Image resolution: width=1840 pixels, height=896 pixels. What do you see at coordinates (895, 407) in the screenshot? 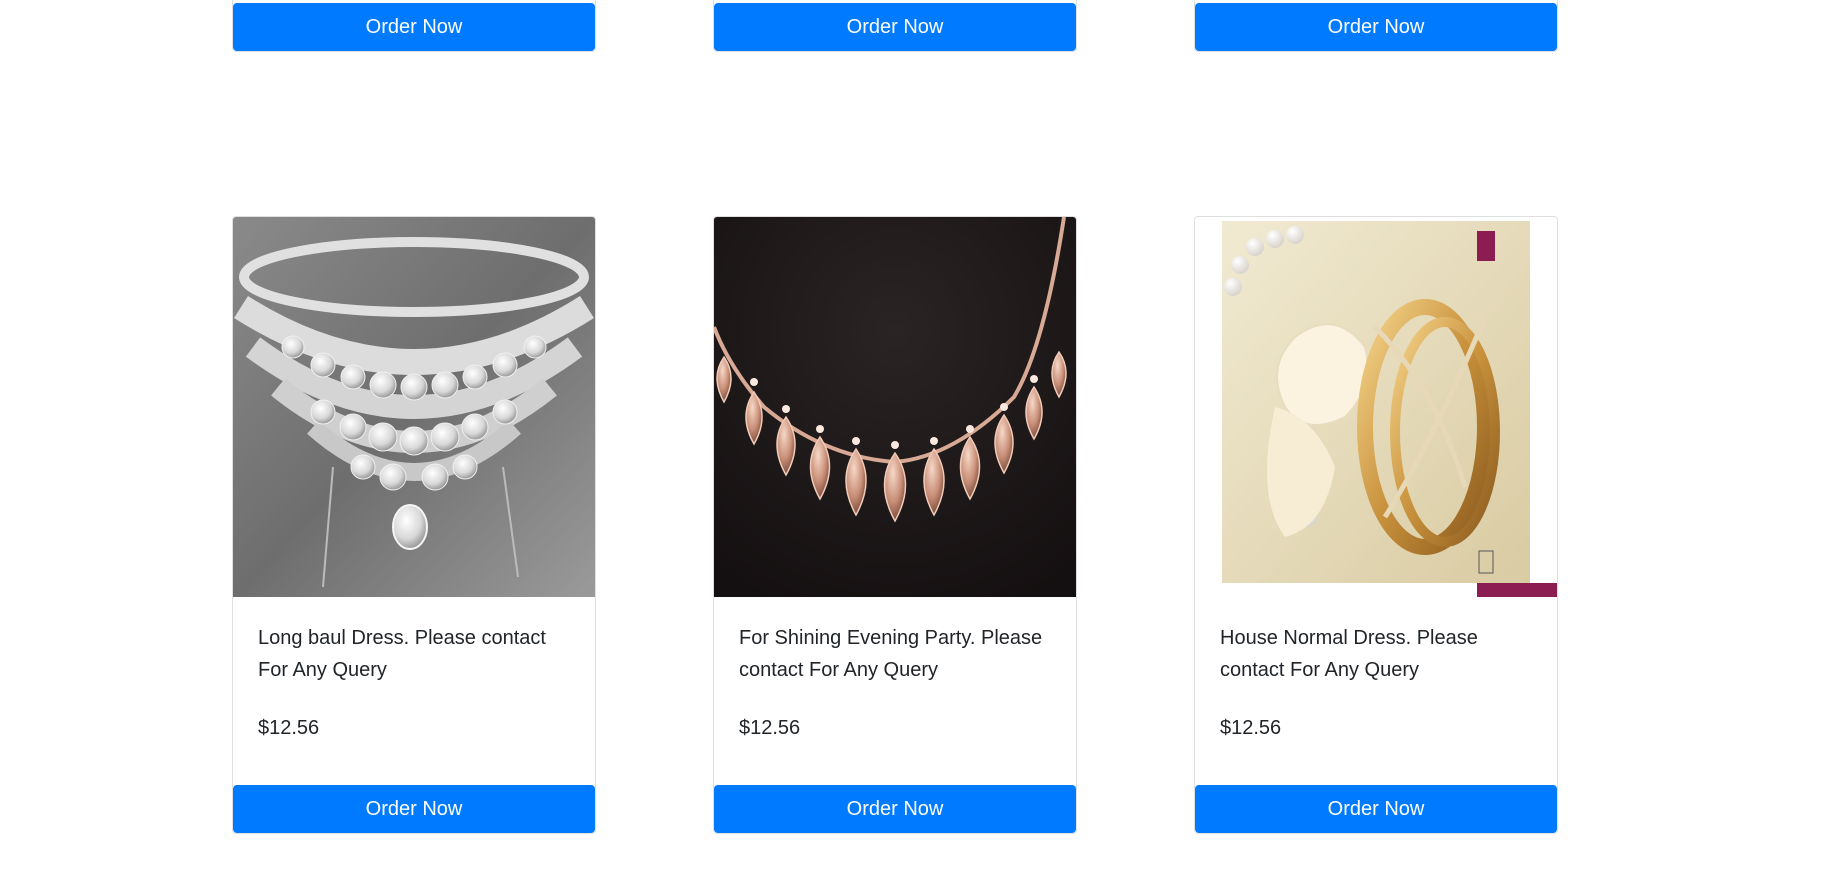
I see `product-image-rose-gold-necklace` at bounding box center [895, 407].